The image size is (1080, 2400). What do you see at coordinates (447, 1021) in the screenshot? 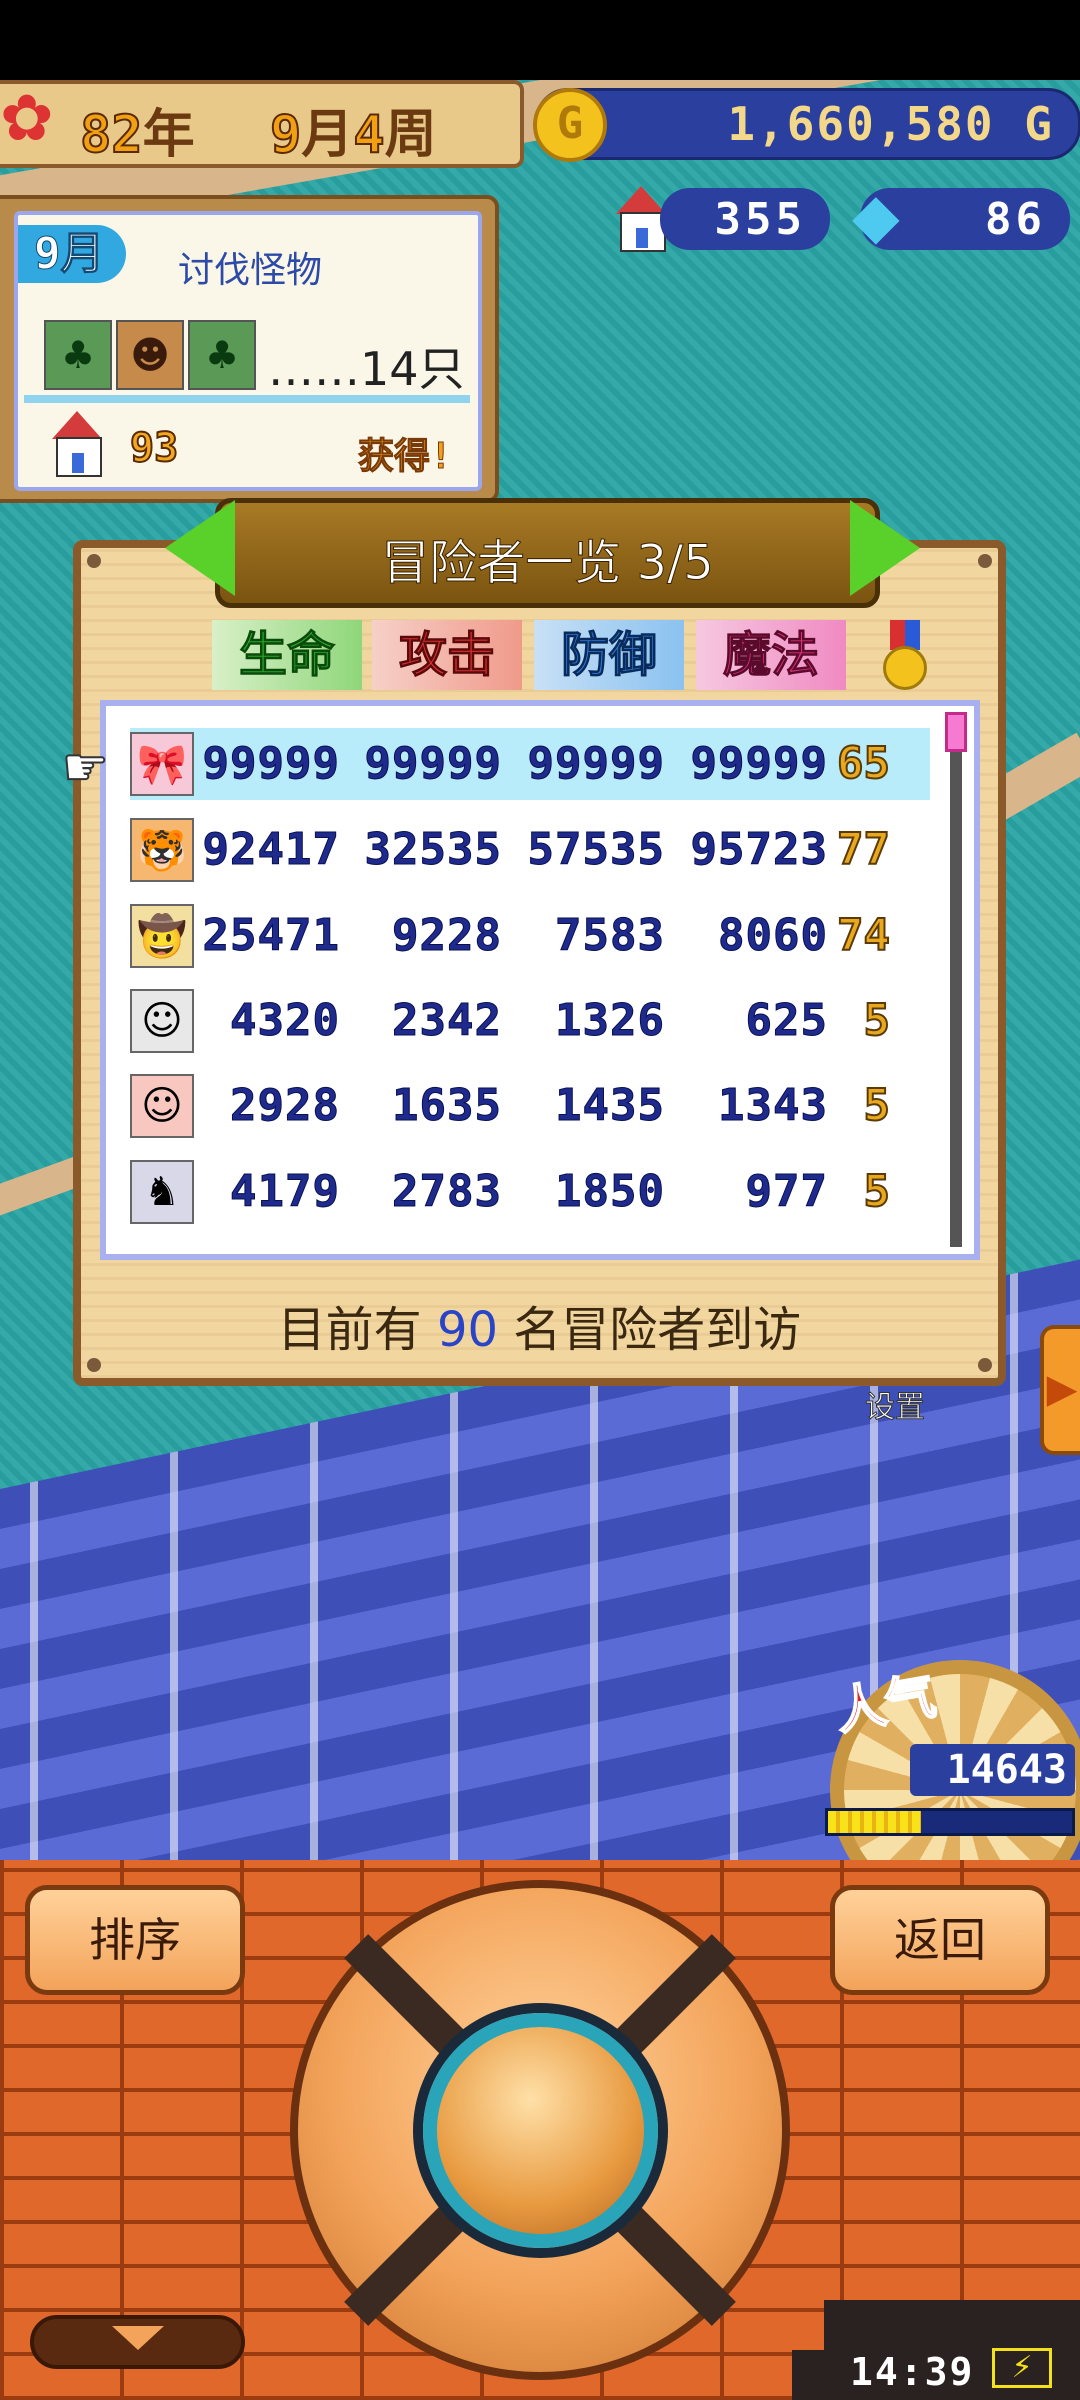
I see `attack-value: 2342` at bounding box center [447, 1021].